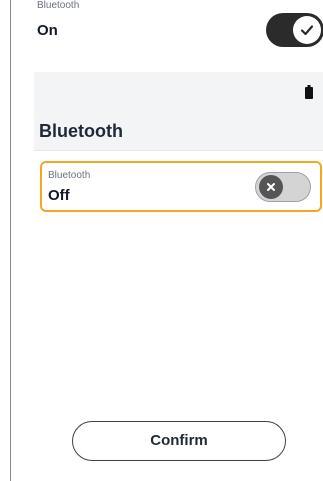 The height and width of the screenshot is (481, 323). What do you see at coordinates (178, 111) in the screenshot?
I see `dialog-header: Bluetooth` at bounding box center [178, 111].